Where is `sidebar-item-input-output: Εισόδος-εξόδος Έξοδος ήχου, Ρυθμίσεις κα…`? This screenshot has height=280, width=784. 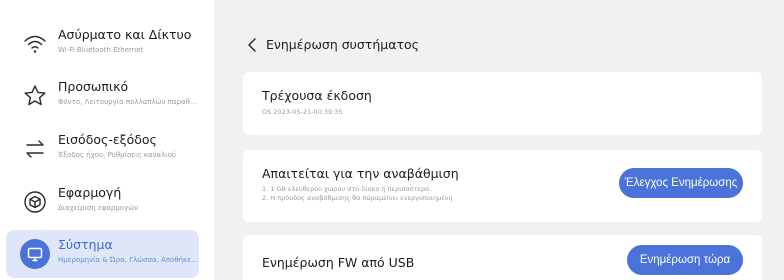
sidebar-item-input-output: Εισόδος-εξόδος Έξοδος ήχου, Ρυθμίσεις κα… is located at coordinates (102, 149).